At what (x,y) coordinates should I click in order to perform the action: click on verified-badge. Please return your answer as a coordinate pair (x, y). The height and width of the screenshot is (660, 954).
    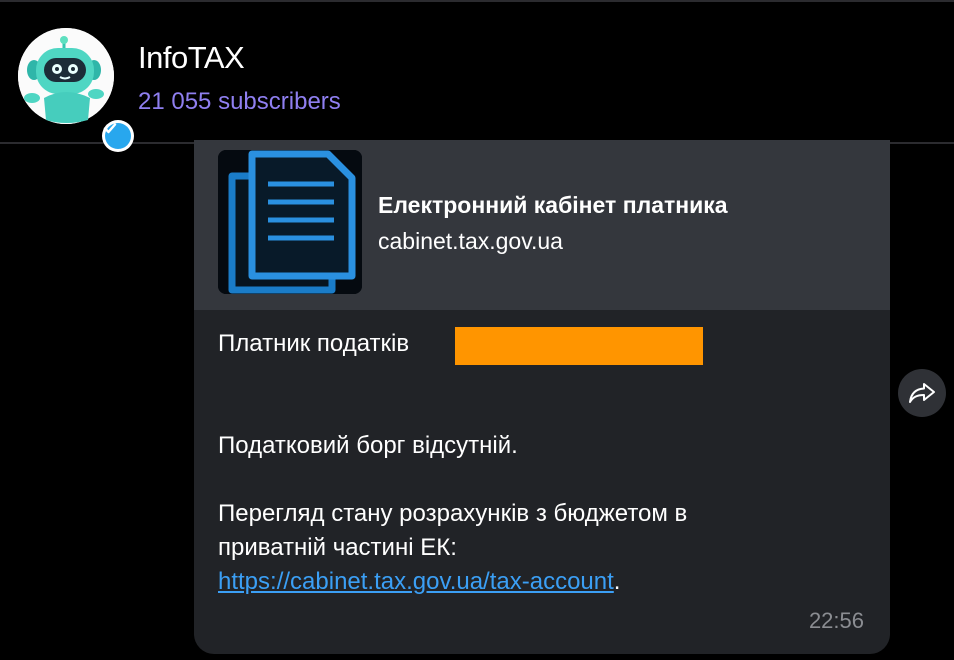
    Looking at the image, I should click on (118, 136).